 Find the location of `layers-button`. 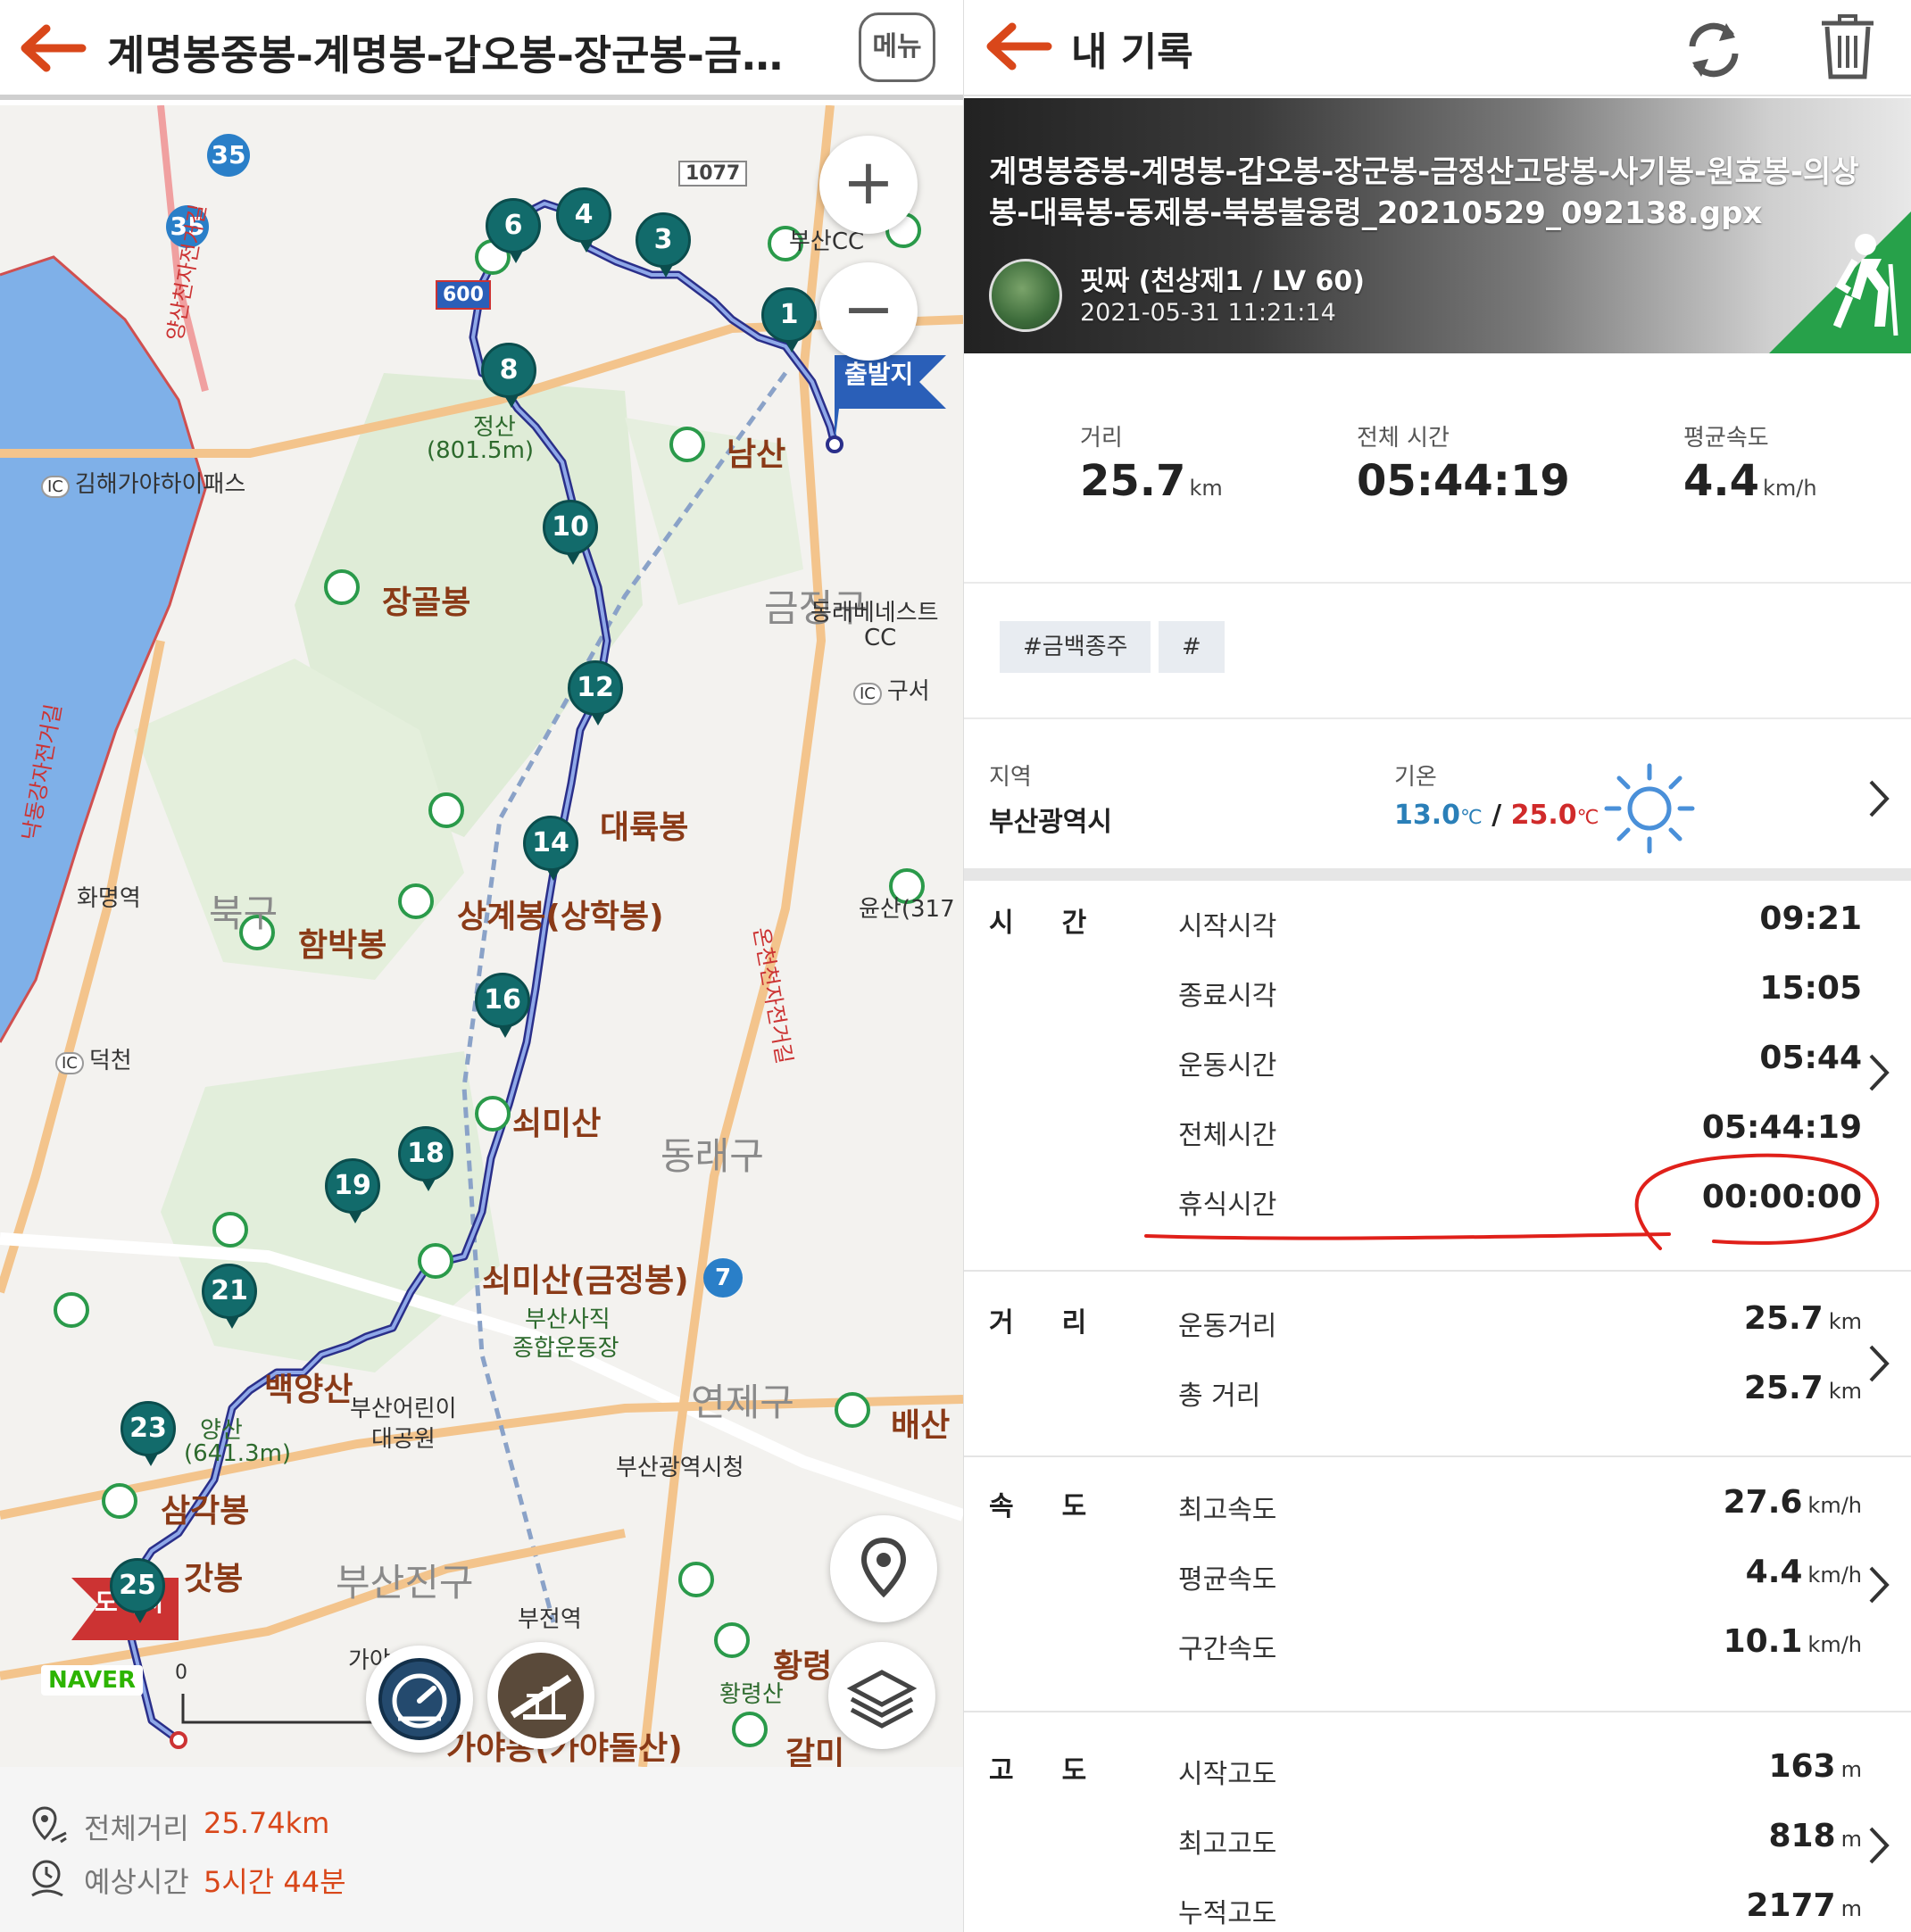

layers-button is located at coordinates (881, 1695).